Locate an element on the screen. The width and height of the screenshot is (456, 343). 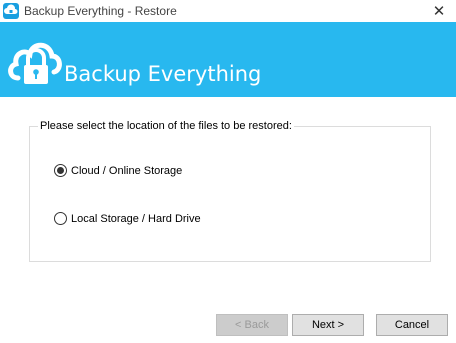
title-bar: Backup Everything - Restore ✕ is located at coordinates (228, 11).